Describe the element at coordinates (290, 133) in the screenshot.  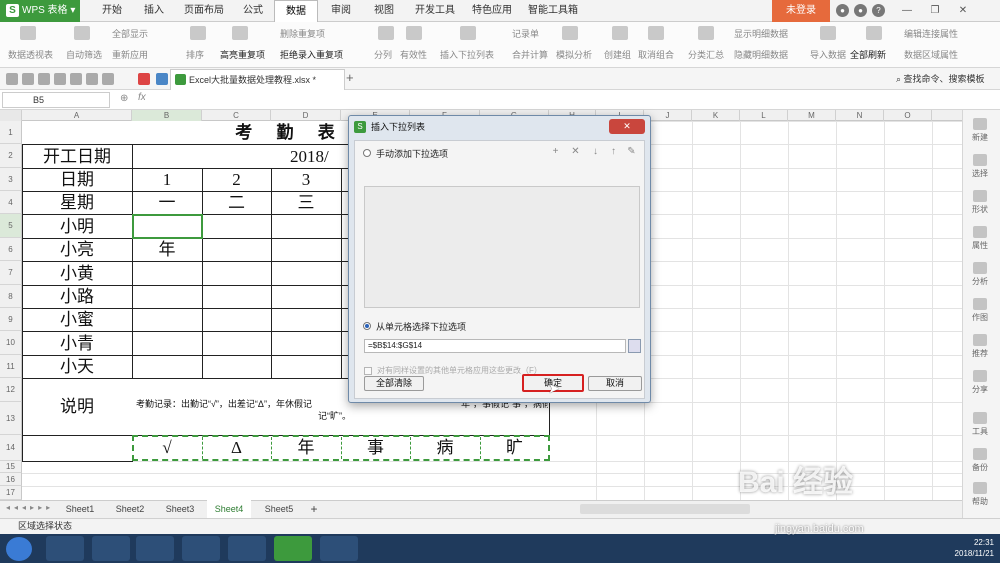
I see `sheet-title: 考 勤 表` at that location.